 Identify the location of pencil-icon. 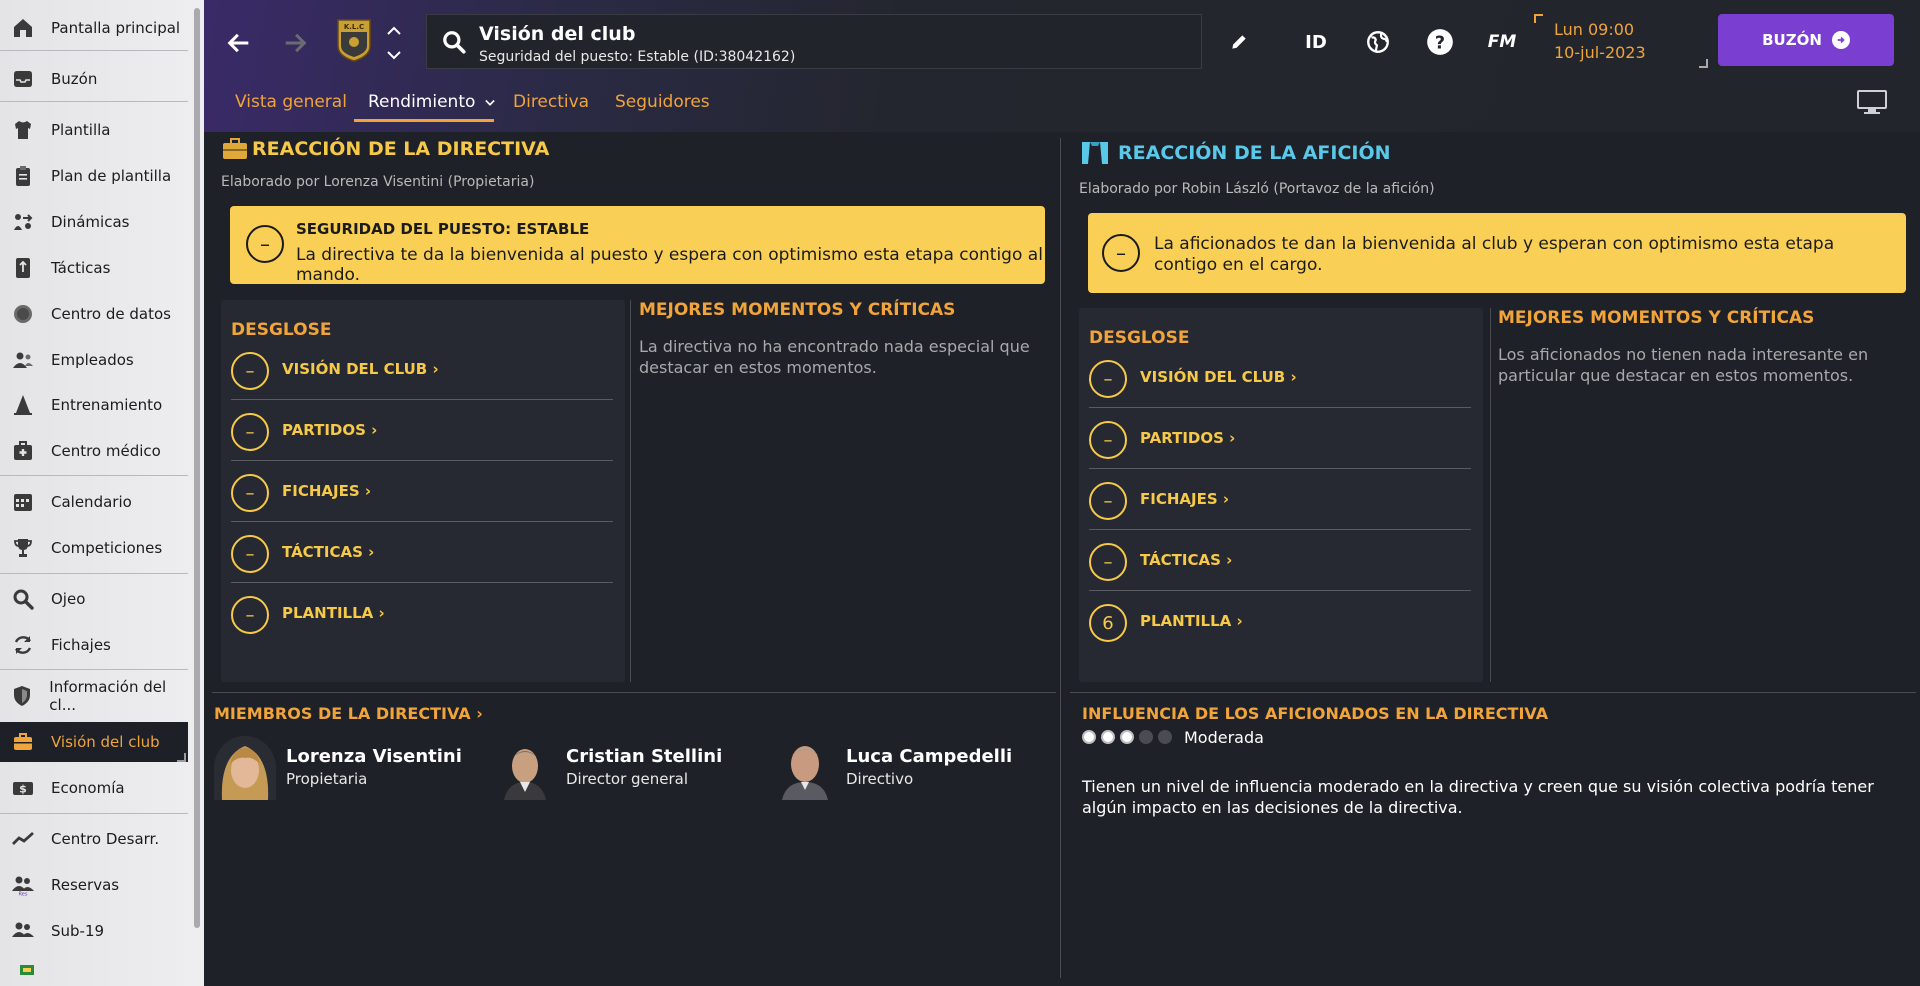
(1239, 42).